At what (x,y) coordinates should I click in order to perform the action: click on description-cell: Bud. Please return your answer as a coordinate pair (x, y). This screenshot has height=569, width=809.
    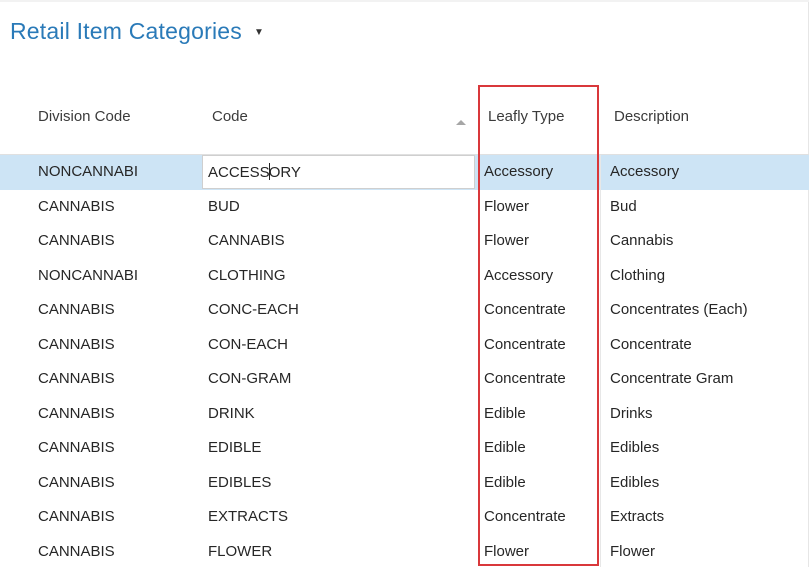
    Looking at the image, I should click on (623, 206).